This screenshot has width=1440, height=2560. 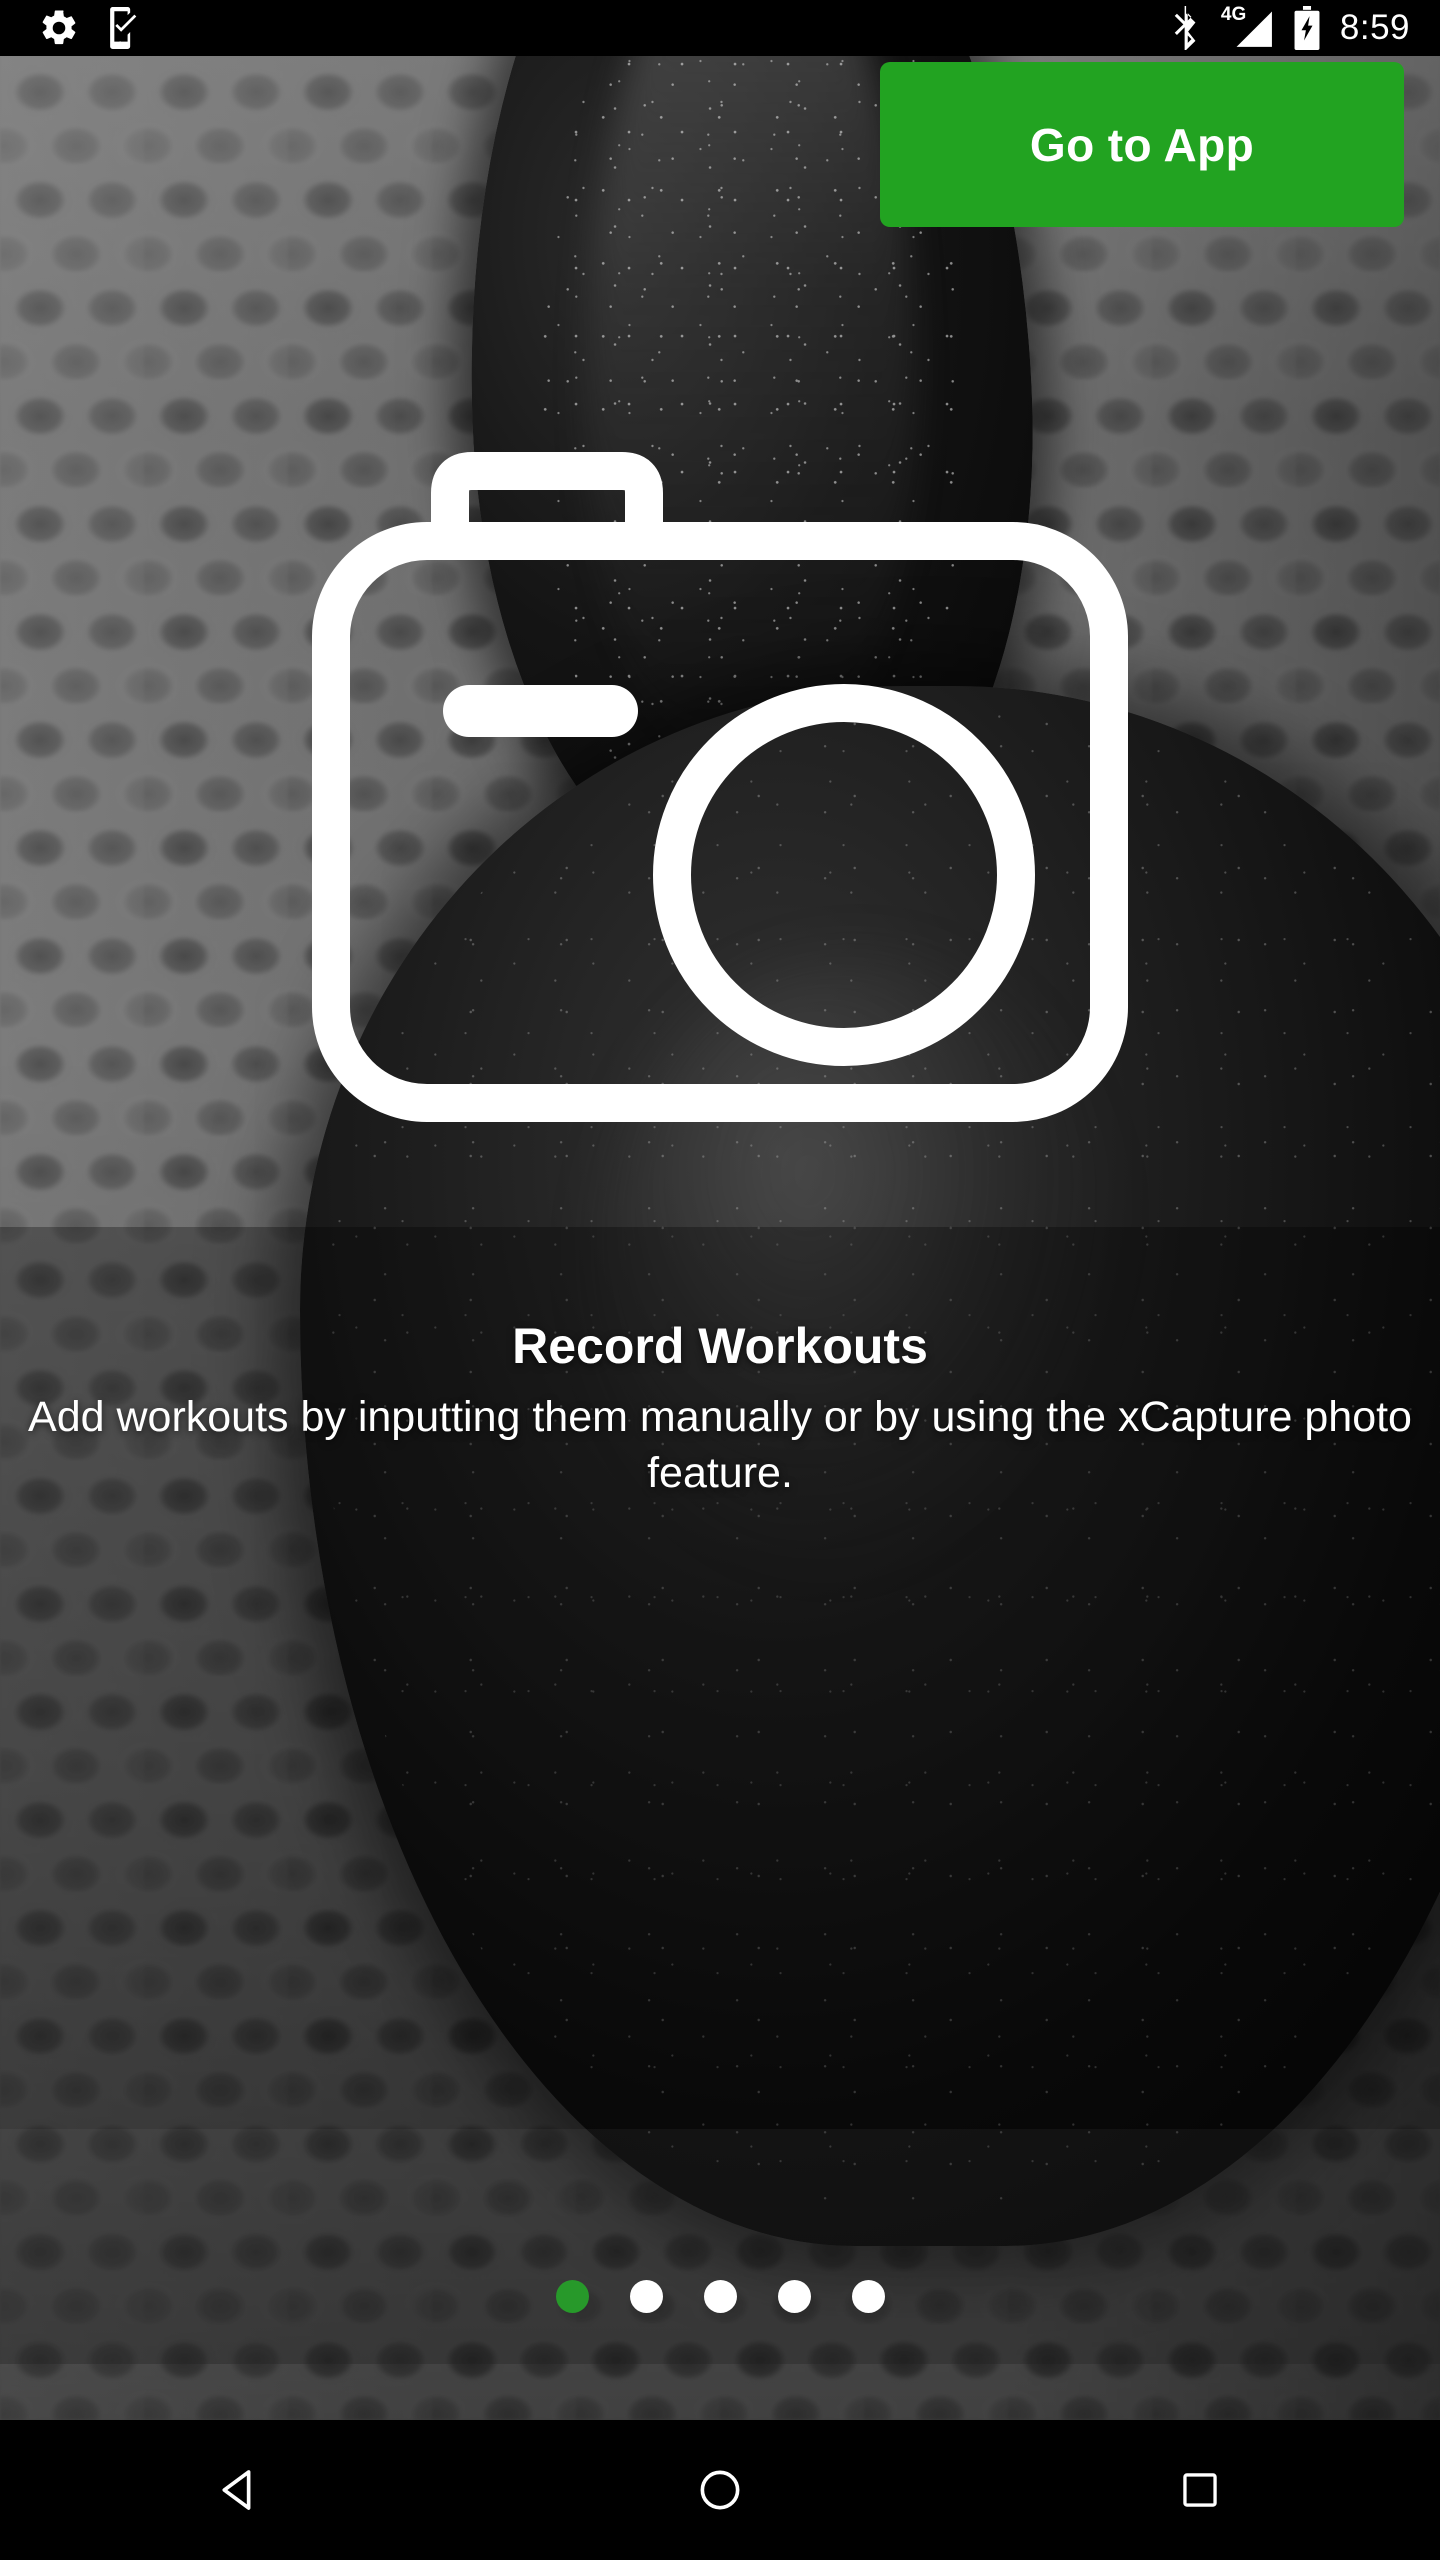 I want to click on page-title: Record Workouts, so click(x=720, y=1346).